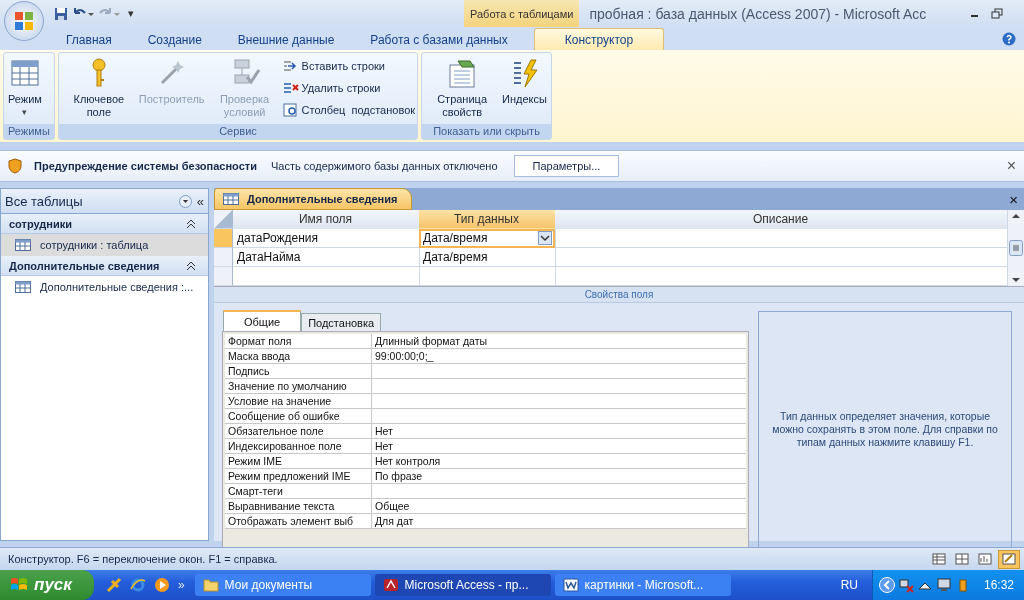  What do you see at coordinates (349, 110) in the screenshot?
I see `ribbon-button: Столбец подстановок` at bounding box center [349, 110].